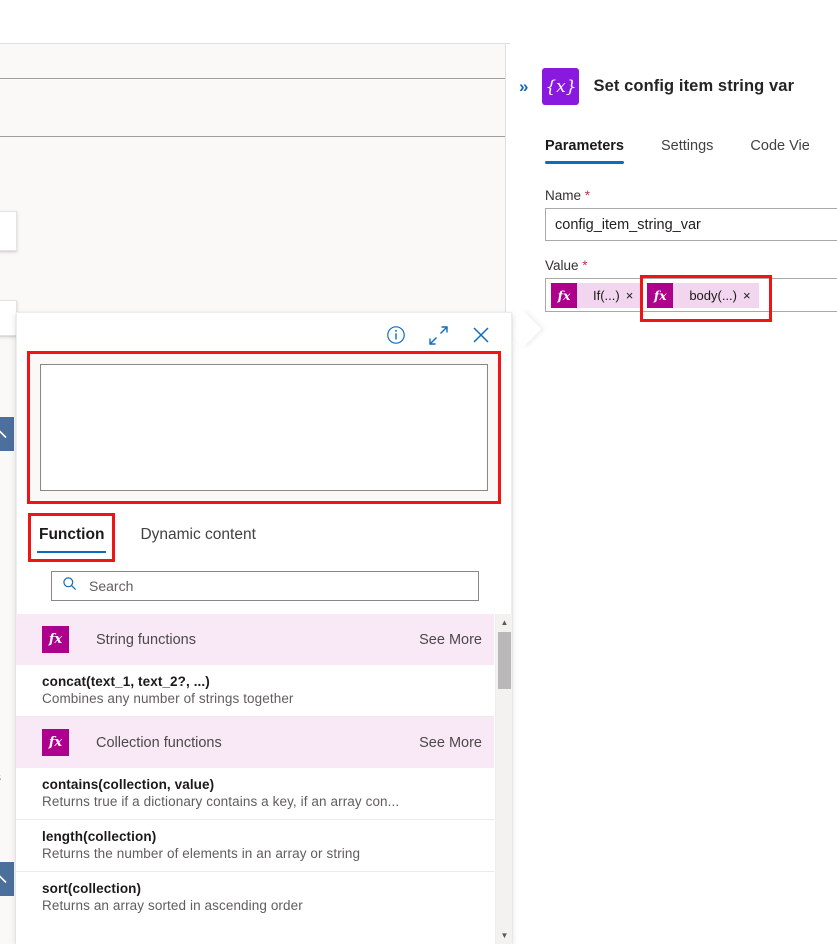  Describe the element at coordinates (396, 335) in the screenshot. I see `info-icon` at that location.